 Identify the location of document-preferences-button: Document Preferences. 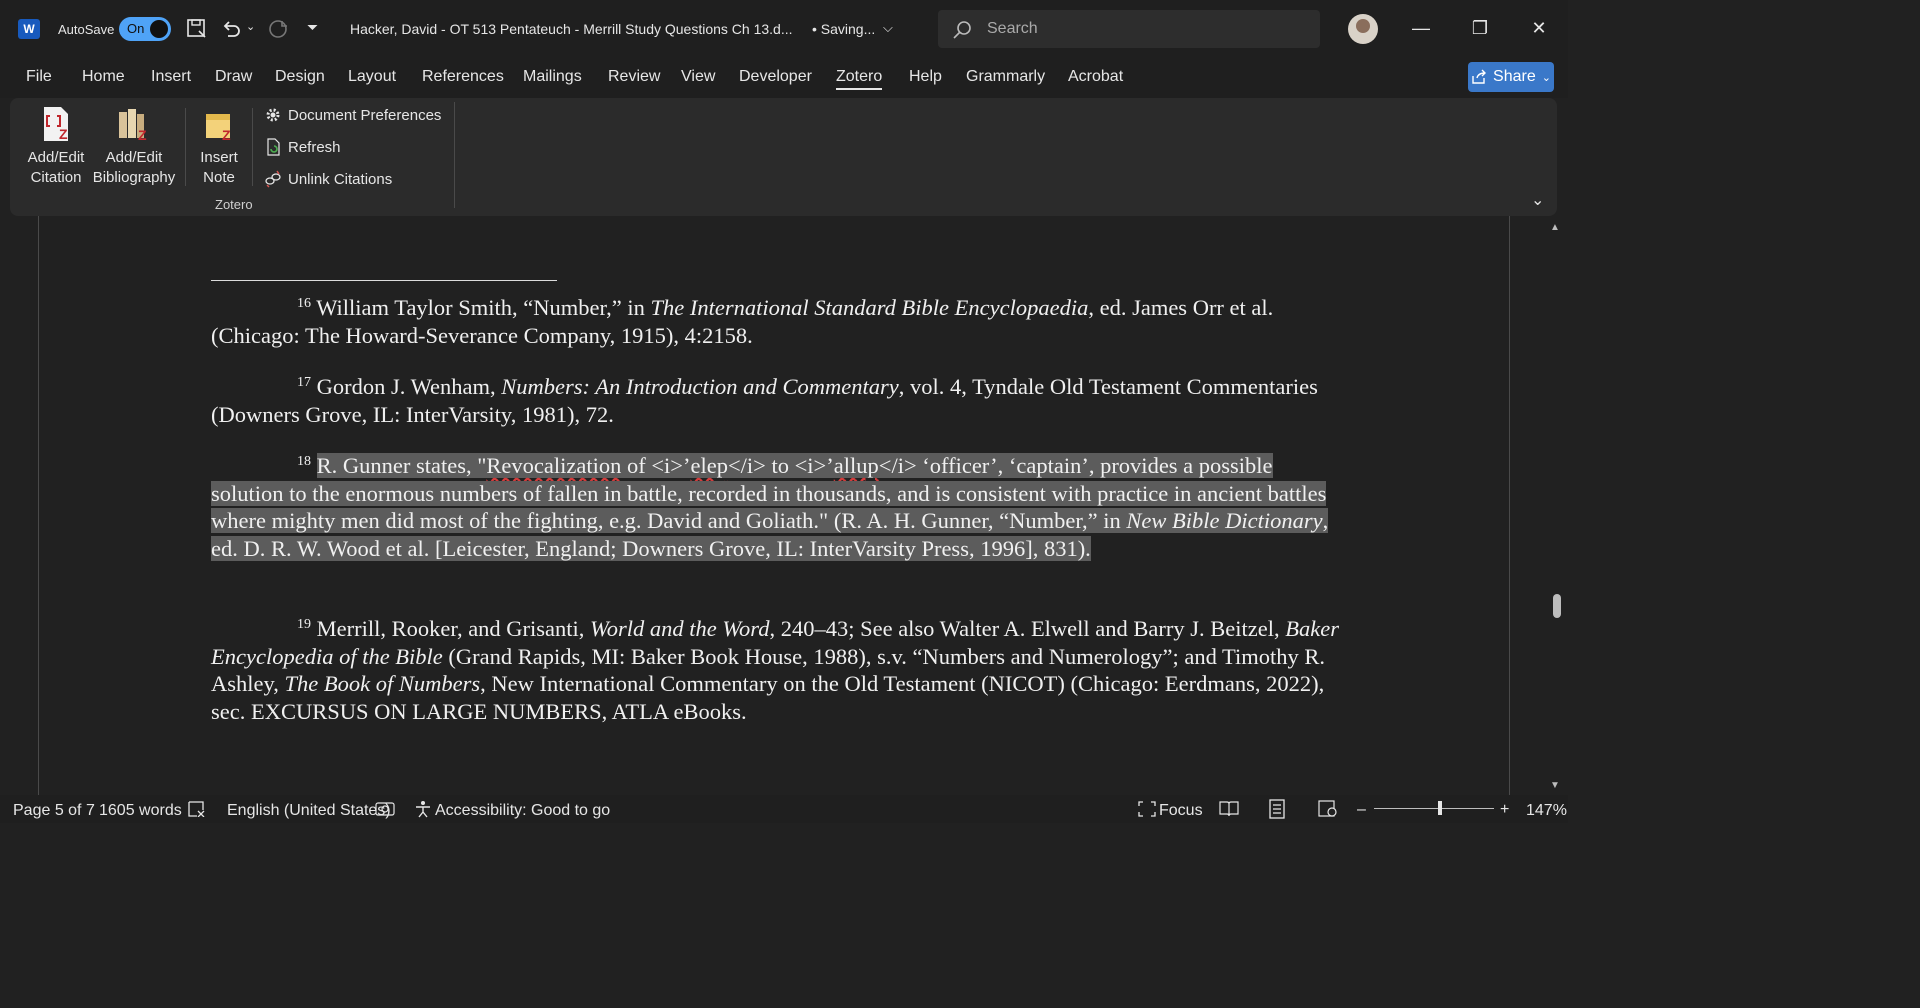
(352, 115).